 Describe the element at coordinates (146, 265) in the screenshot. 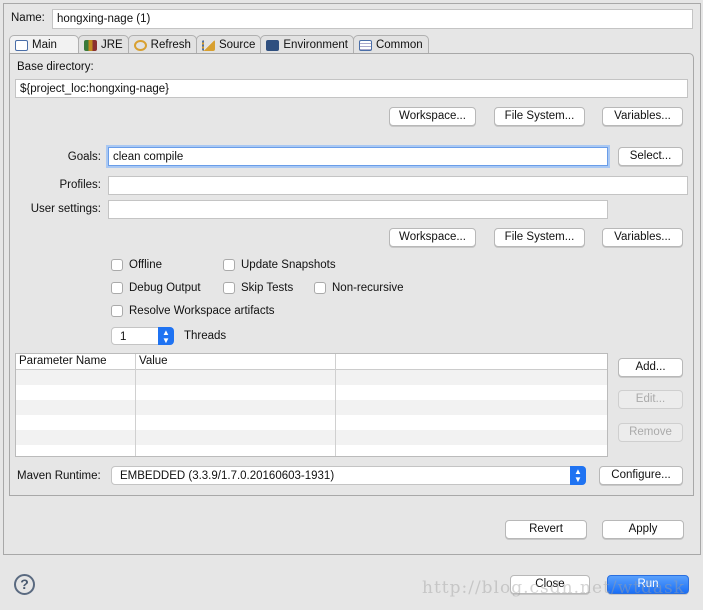

I see `checkbox-label: Offline` at that location.